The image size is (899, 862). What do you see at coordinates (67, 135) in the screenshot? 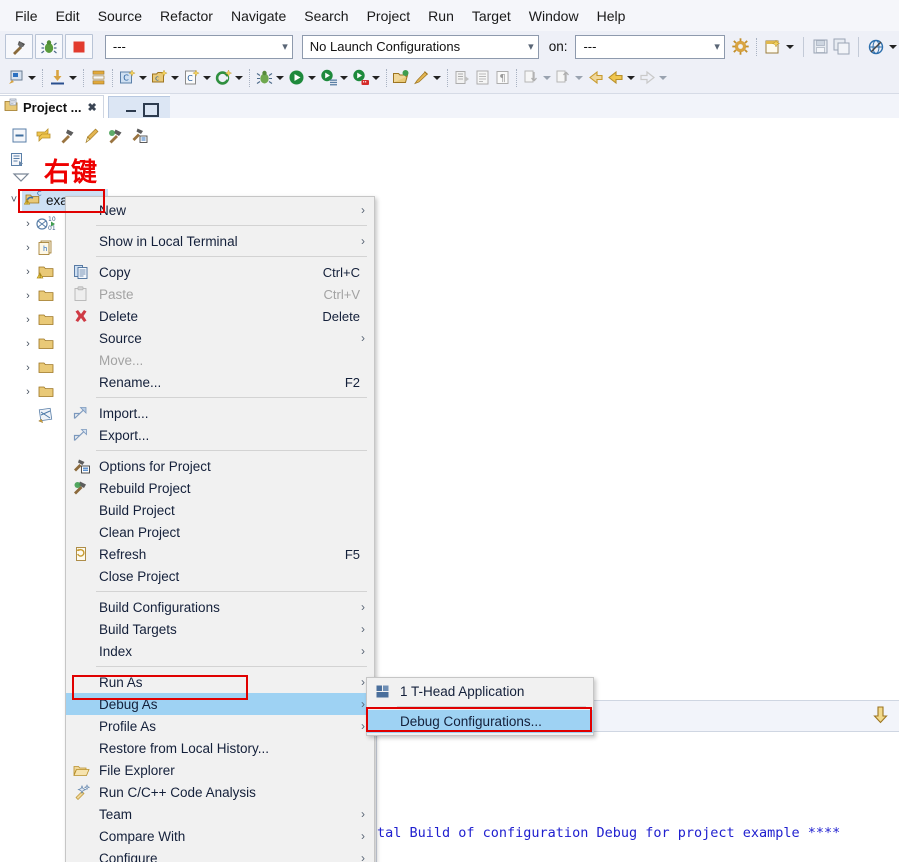
I see `build-icon` at bounding box center [67, 135].